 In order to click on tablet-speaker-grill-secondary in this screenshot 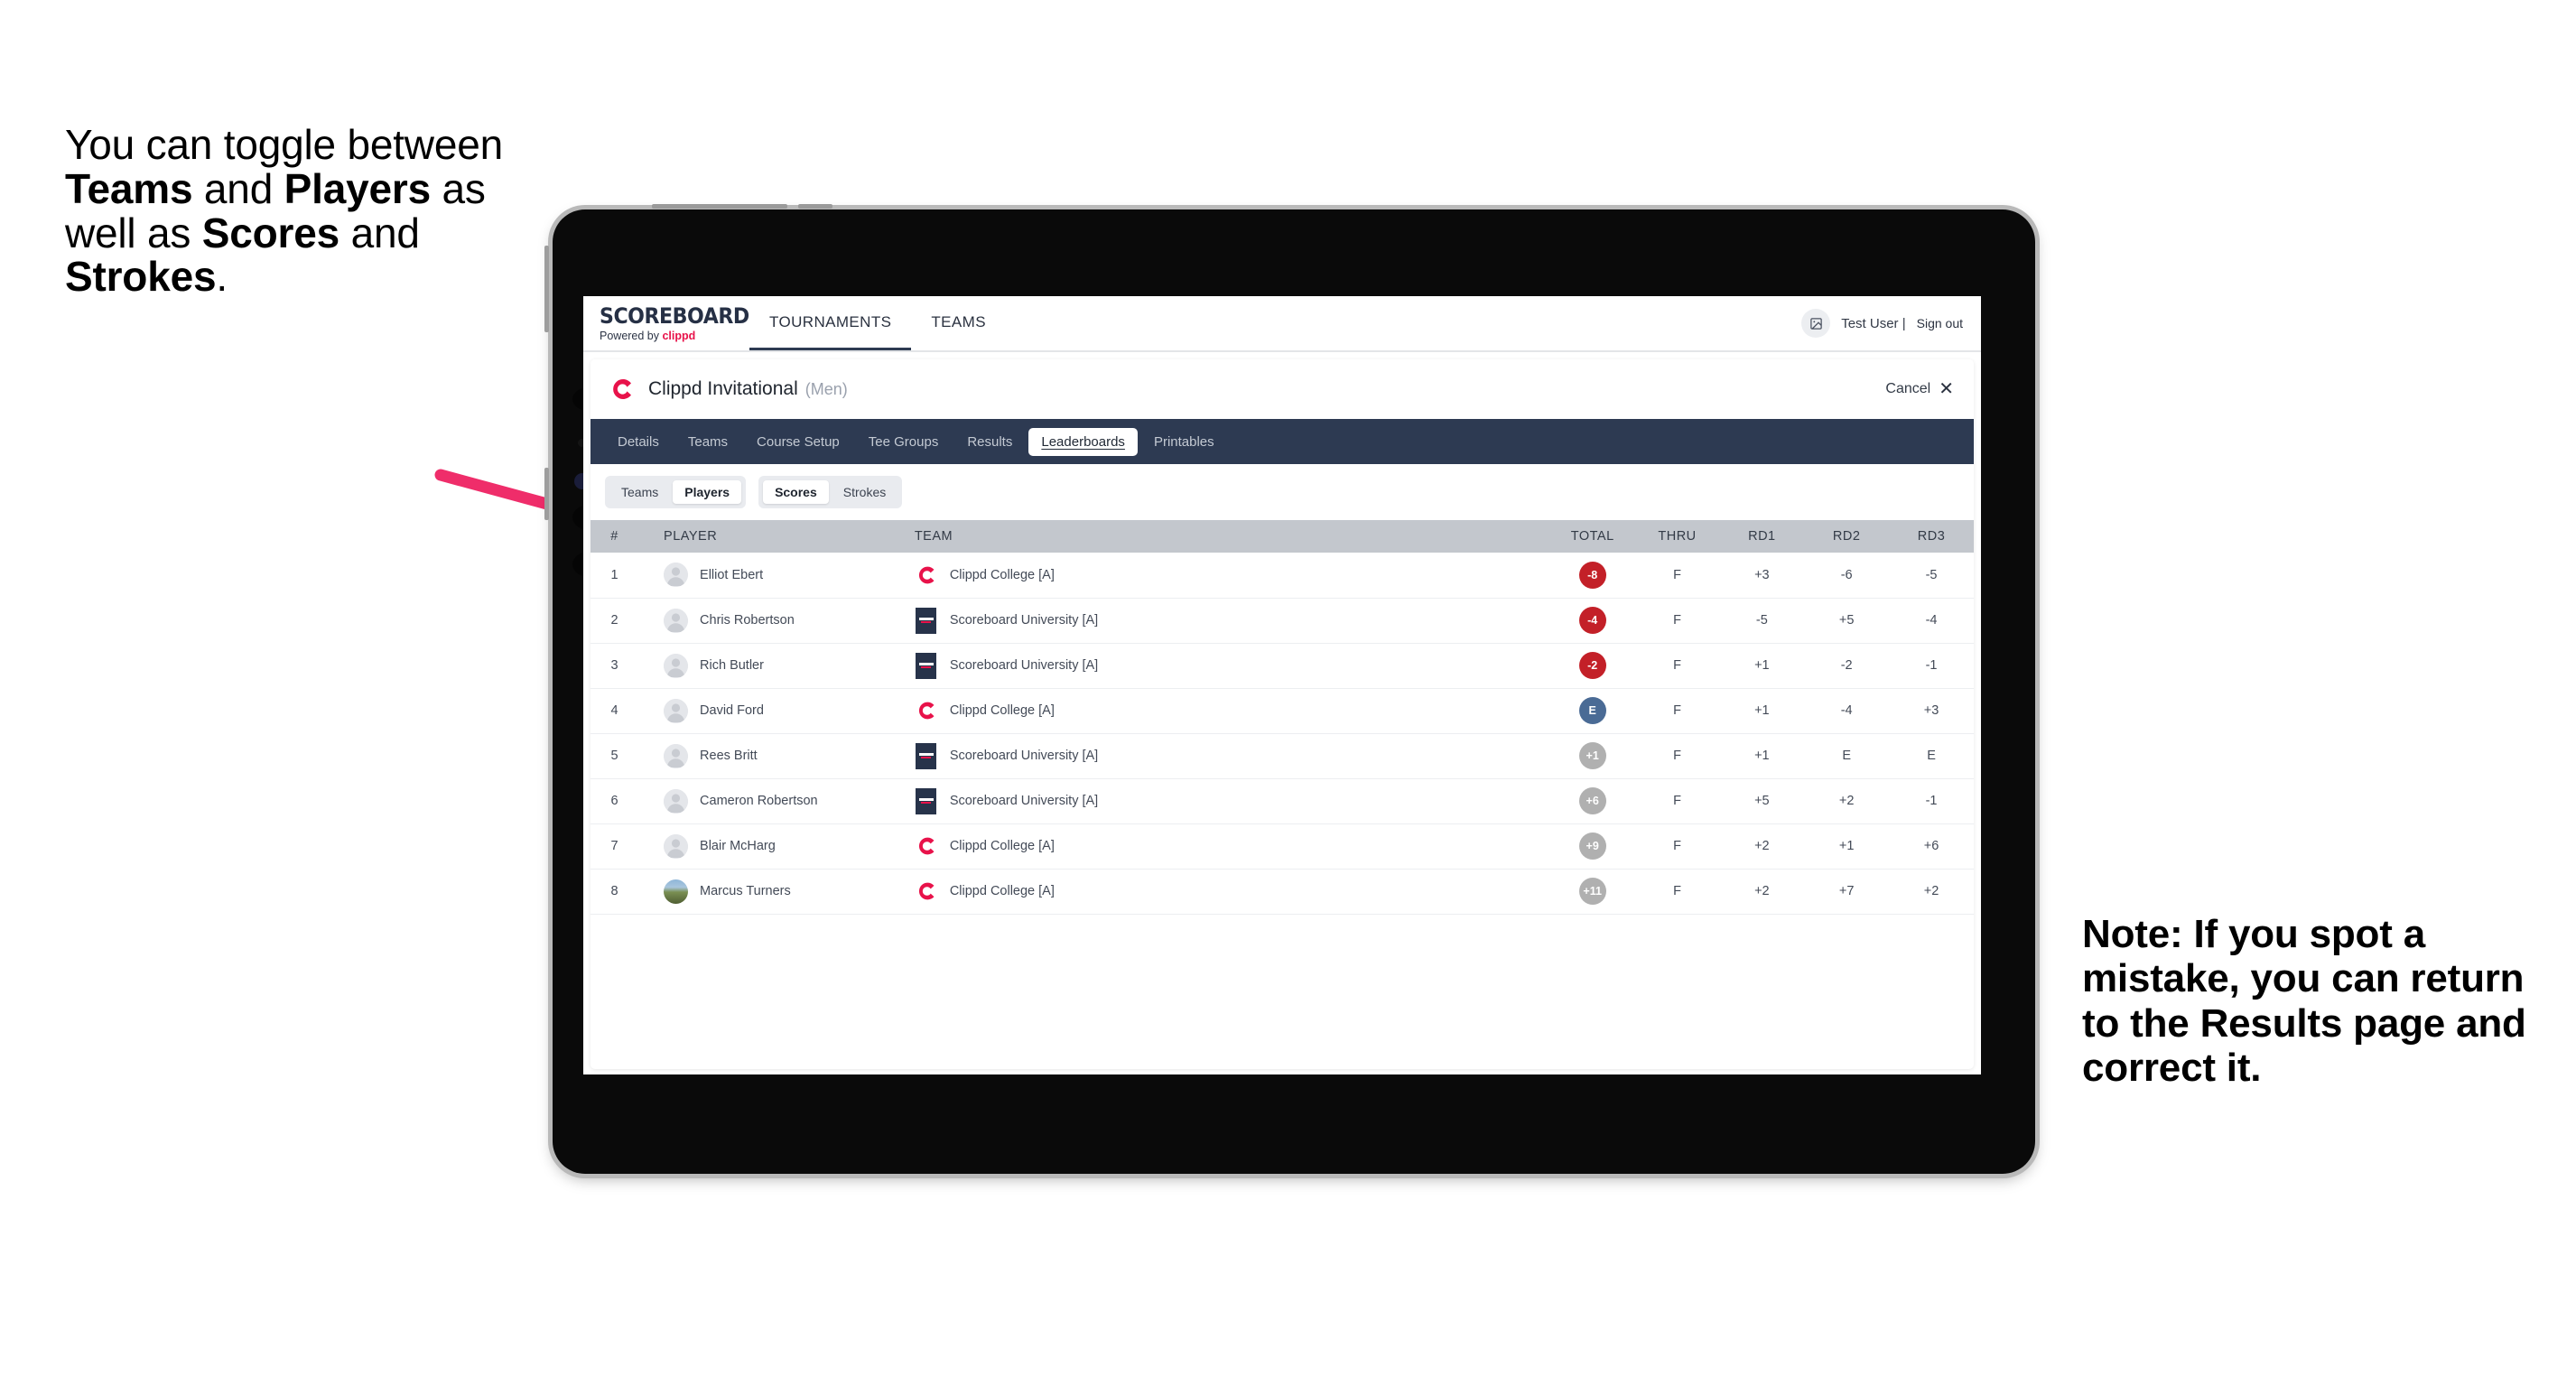, I will do `click(815, 206)`.